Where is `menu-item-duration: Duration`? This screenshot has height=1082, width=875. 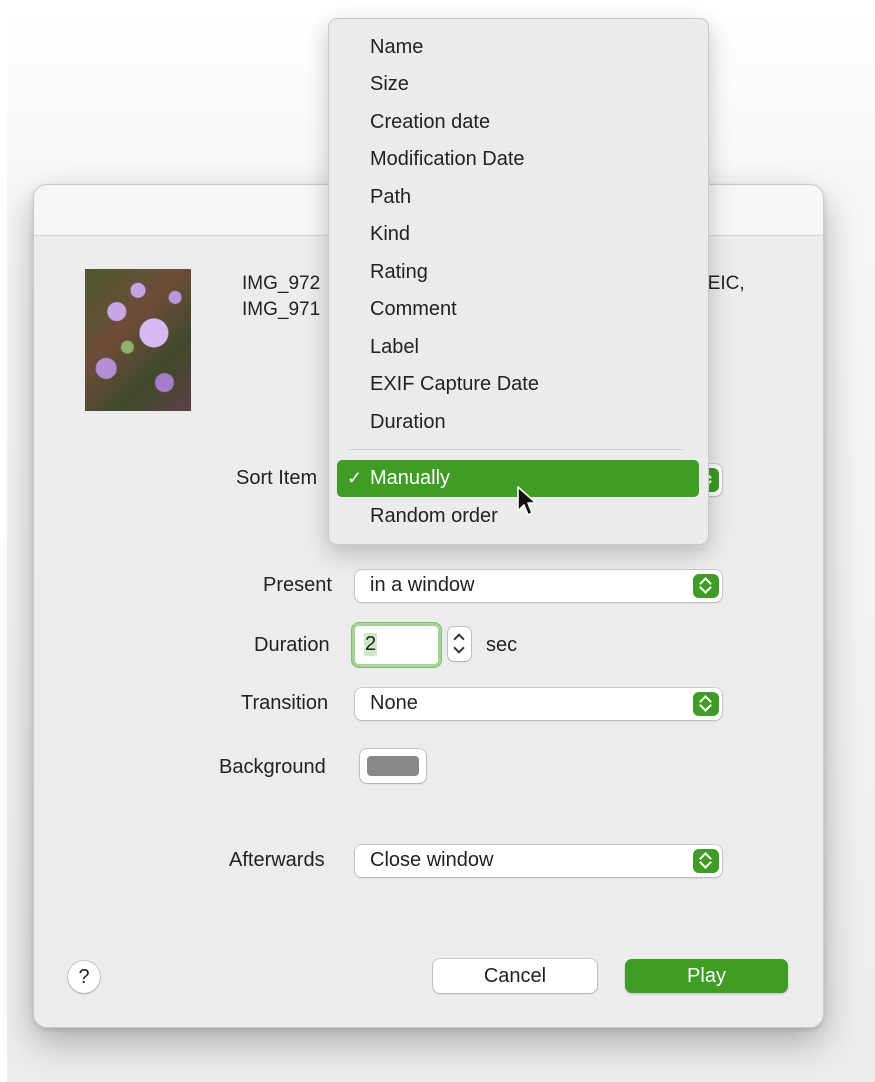
menu-item-duration: Duration is located at coordinates (518, 422).